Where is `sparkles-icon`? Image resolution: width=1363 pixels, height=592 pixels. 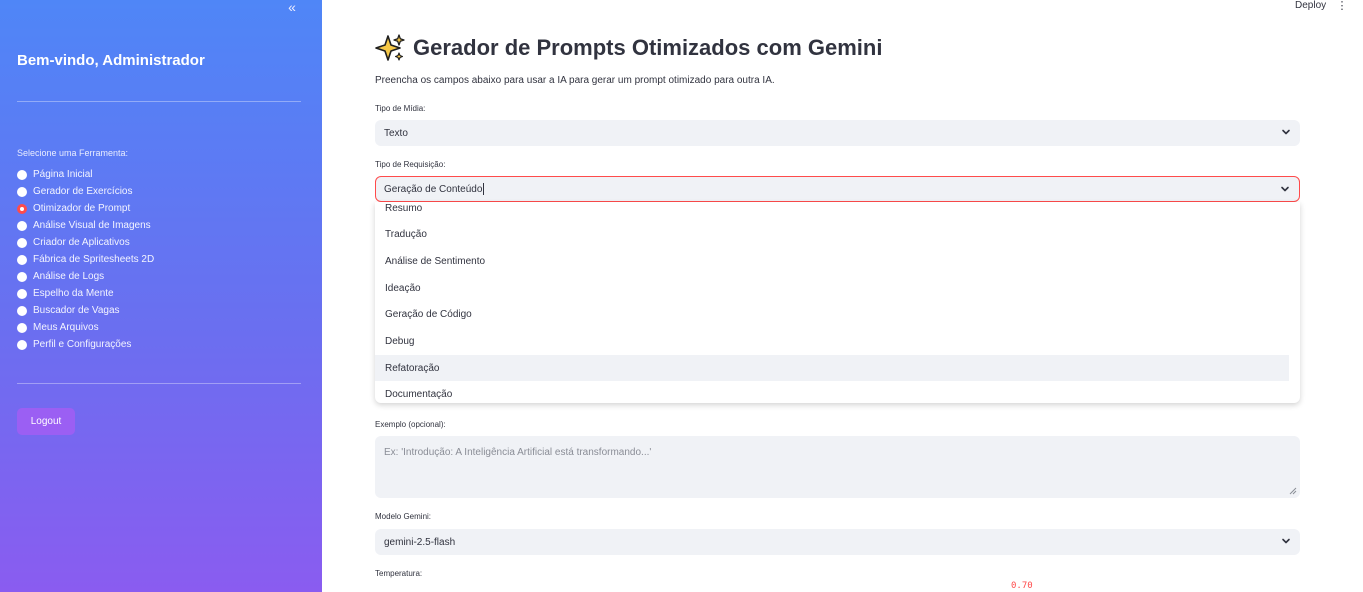 sparkles-icon is located at coordinates (390, 47).